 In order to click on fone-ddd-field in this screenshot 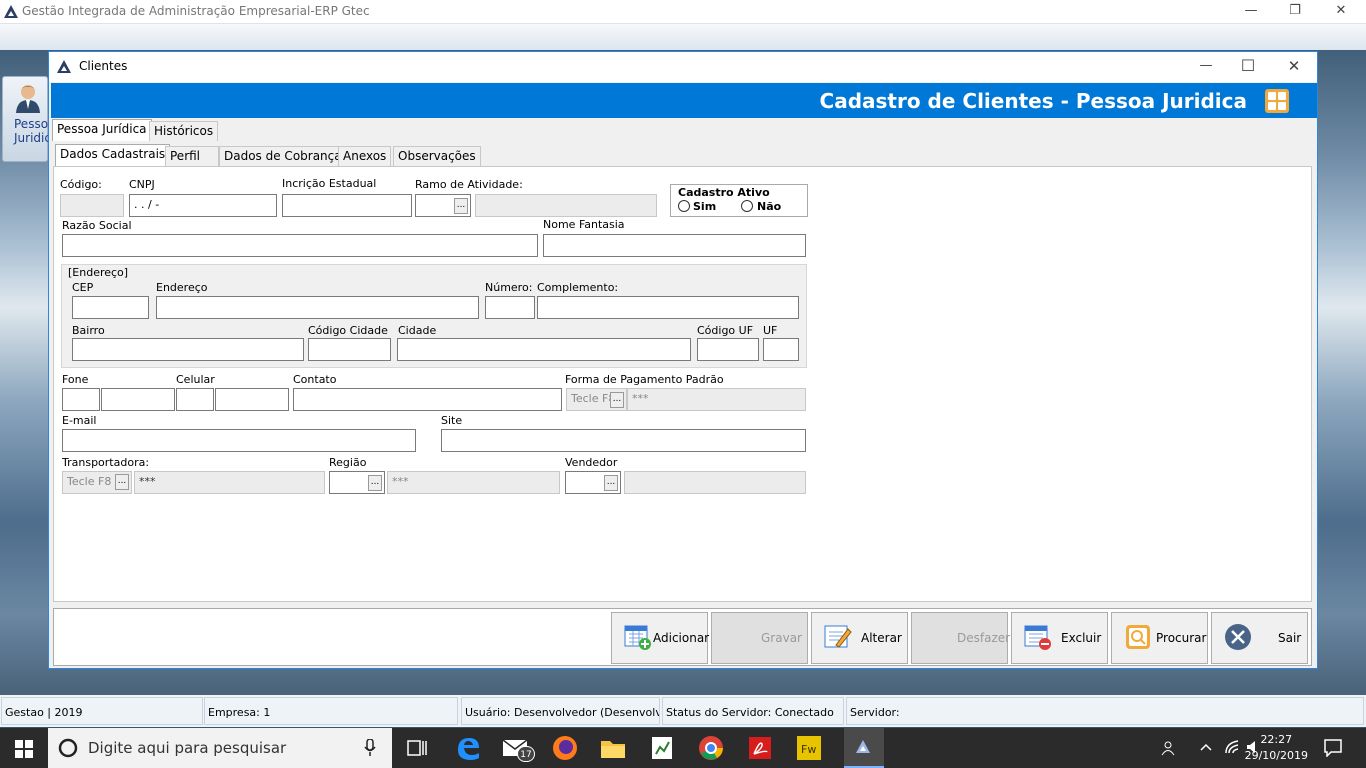, I will do `click(81, 399)`.